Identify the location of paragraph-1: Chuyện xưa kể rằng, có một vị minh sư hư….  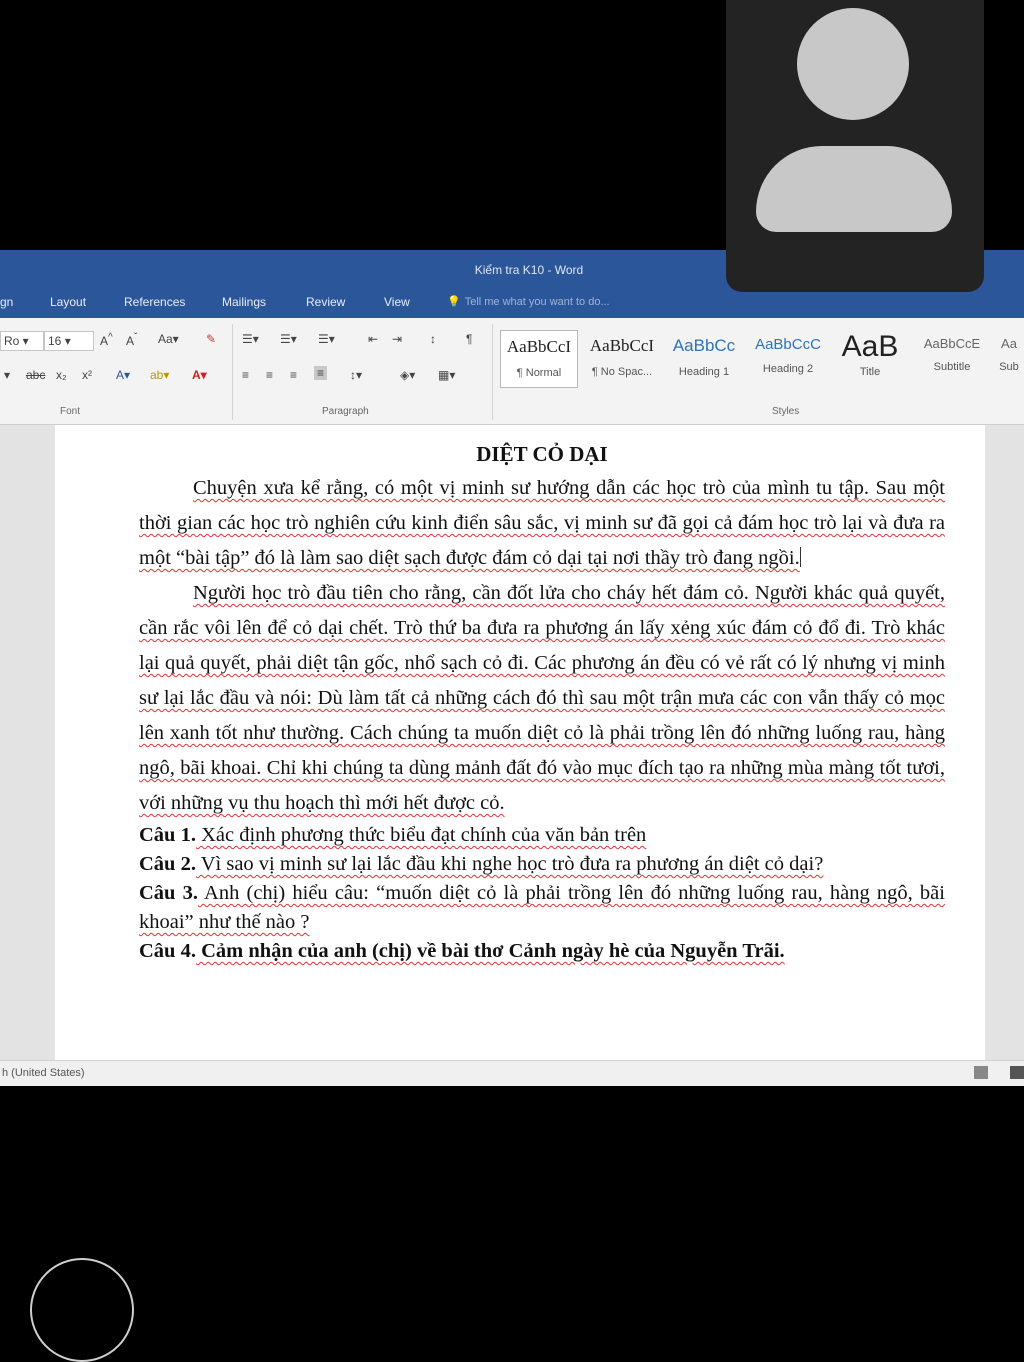
(542, 523).